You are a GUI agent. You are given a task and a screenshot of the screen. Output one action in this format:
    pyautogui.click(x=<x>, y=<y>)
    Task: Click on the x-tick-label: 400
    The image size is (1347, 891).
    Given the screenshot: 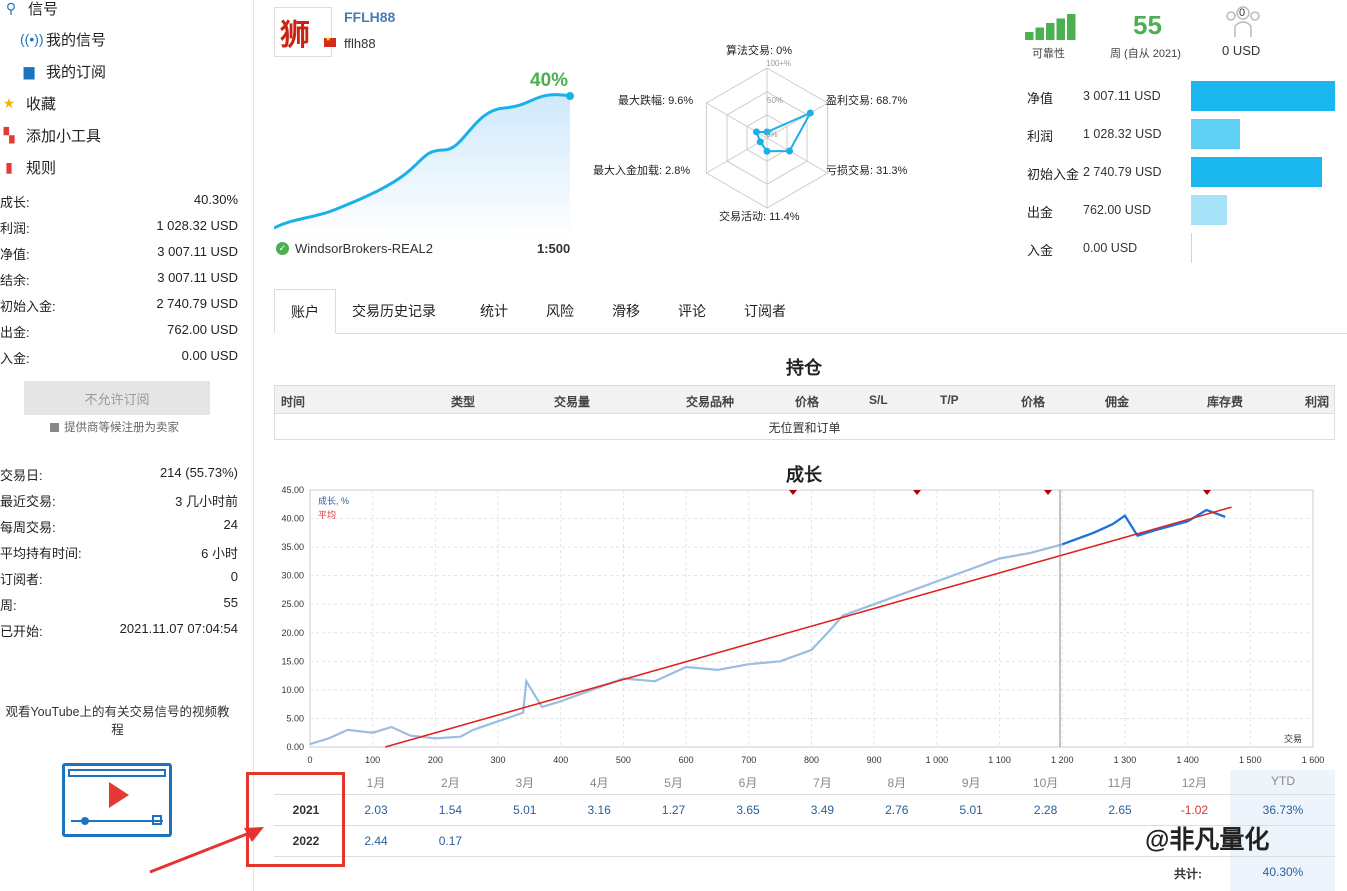 What is the action you would take?
    pyautogui.click(x=560, y=760)
    